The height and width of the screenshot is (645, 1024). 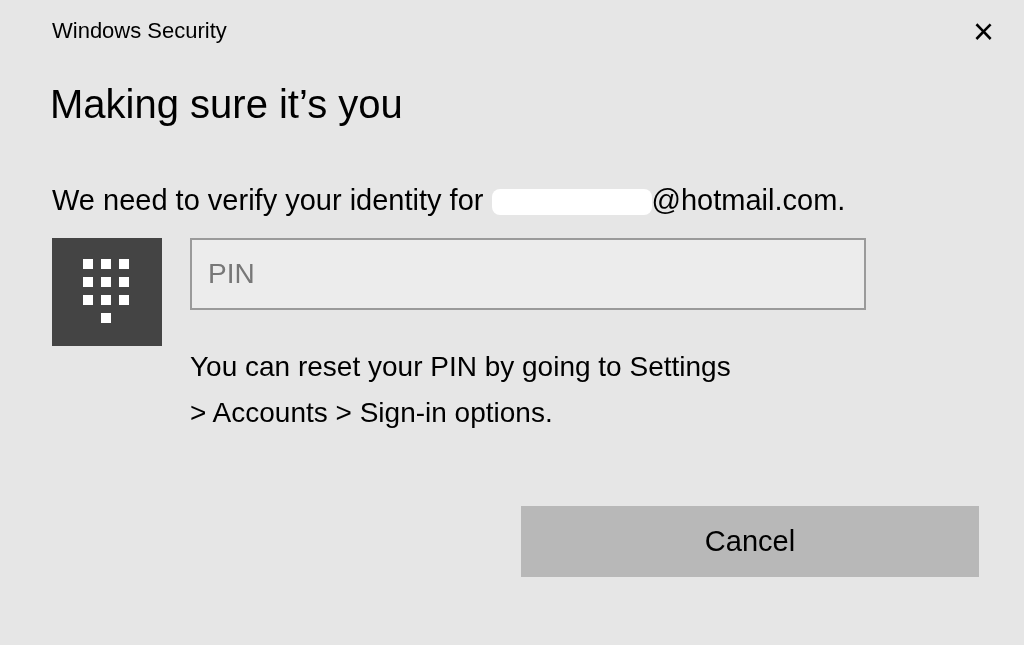 What do you see at coordinates (983, 32) in the screenshot?
I see `close-button: ×` at bounding box center [983, 32].